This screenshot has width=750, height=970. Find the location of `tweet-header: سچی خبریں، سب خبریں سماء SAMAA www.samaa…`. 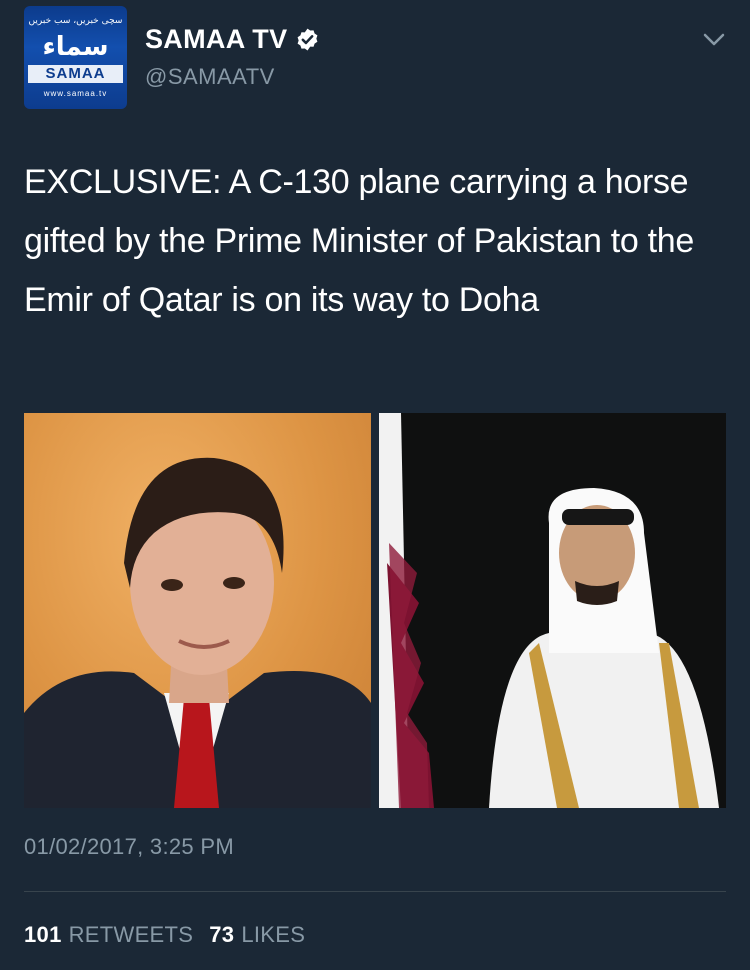

tweet-header: سچی خبریں، سب خبریں سماء SAMAA www.samaa… is located at coordinates (375, 58).